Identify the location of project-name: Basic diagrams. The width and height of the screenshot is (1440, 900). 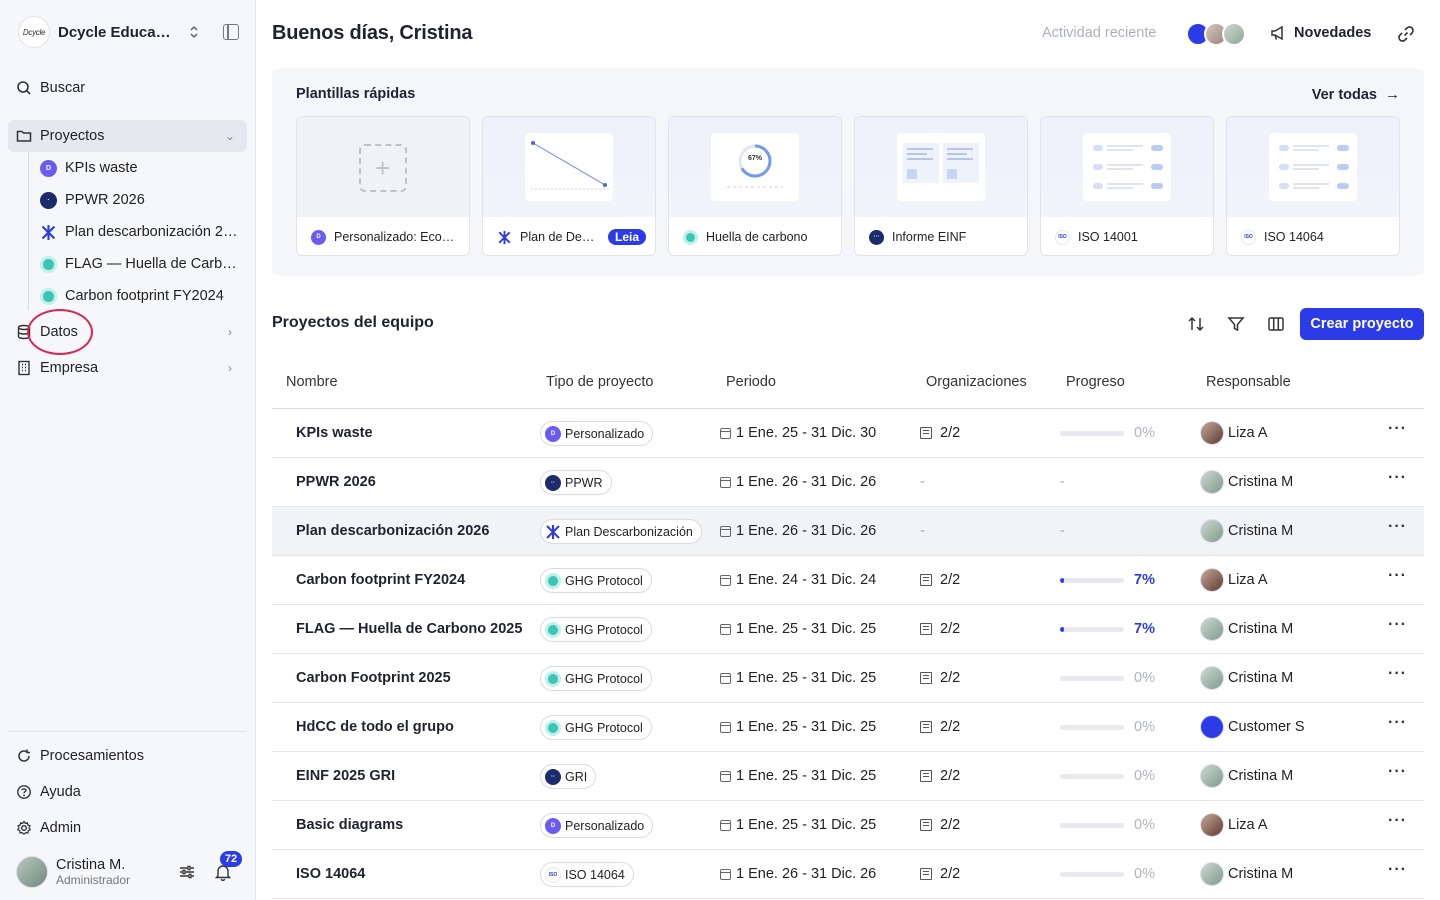
(349, 825).